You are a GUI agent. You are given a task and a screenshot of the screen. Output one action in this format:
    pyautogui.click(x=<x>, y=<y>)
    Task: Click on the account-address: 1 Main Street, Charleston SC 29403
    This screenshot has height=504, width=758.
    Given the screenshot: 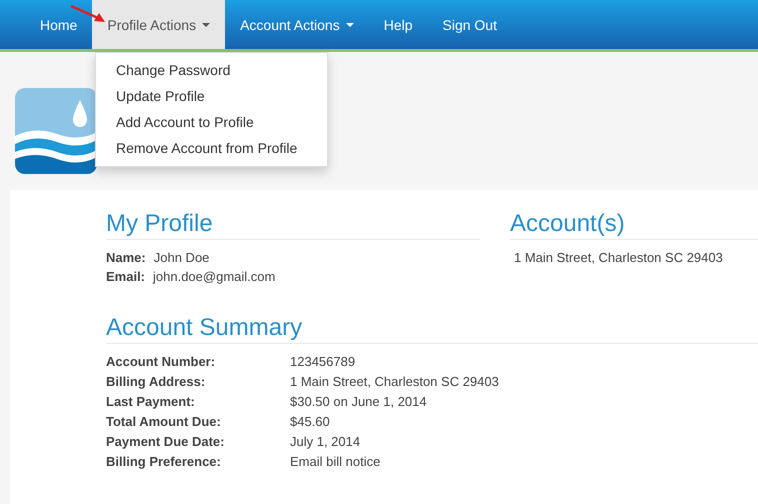 What is the action you would take?
    pyautogui.click(x=618, y=258)
    